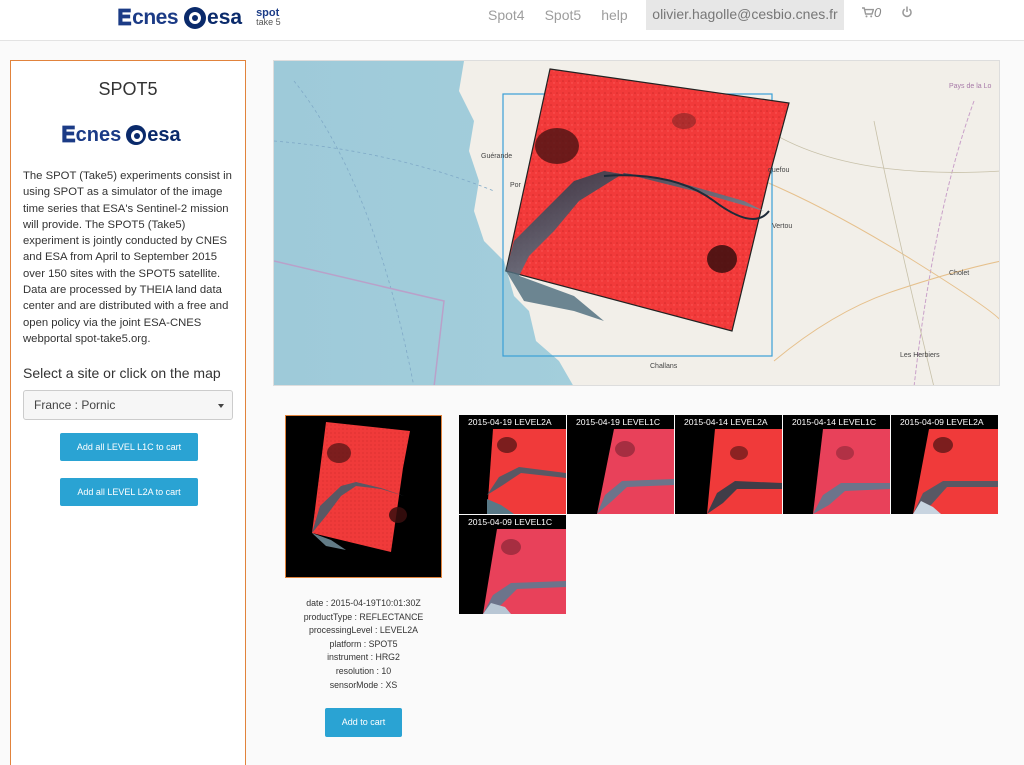 The image size is (1024, 765). What do you see at coordinates (363, 657) in the screenshot?
I see `meta-instrument: instrument : HRG2` at bounding box center [363, 657].